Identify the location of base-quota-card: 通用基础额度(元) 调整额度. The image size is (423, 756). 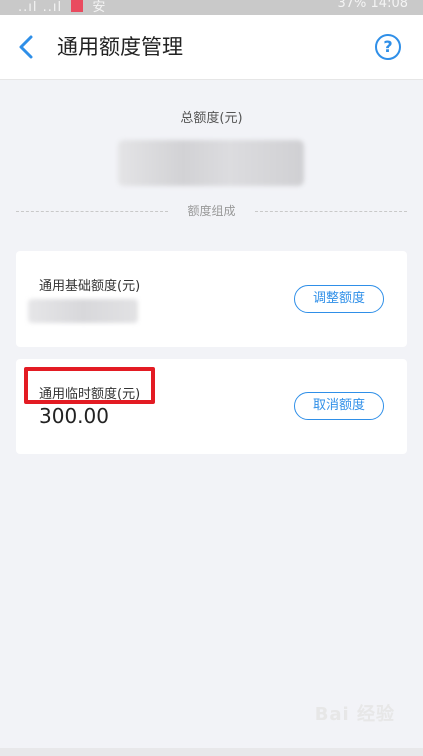
(211, 299).